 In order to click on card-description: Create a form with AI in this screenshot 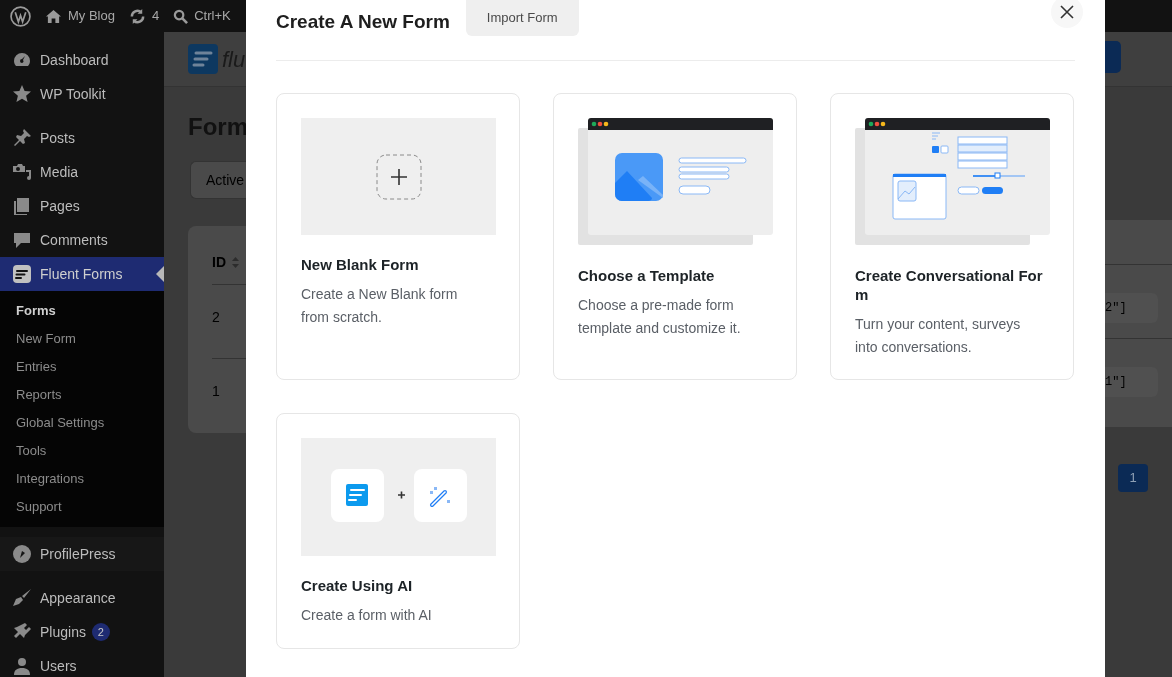, I will do `click(367, 615)`.